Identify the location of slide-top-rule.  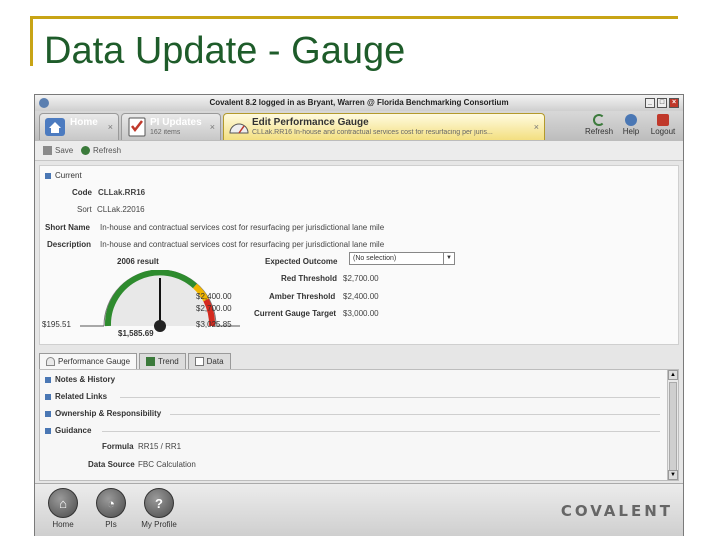
(354, 17).